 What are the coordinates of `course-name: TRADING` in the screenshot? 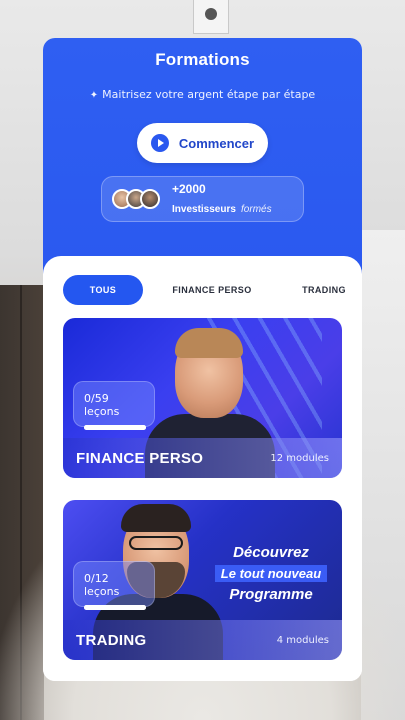 It's located at (111, 640).